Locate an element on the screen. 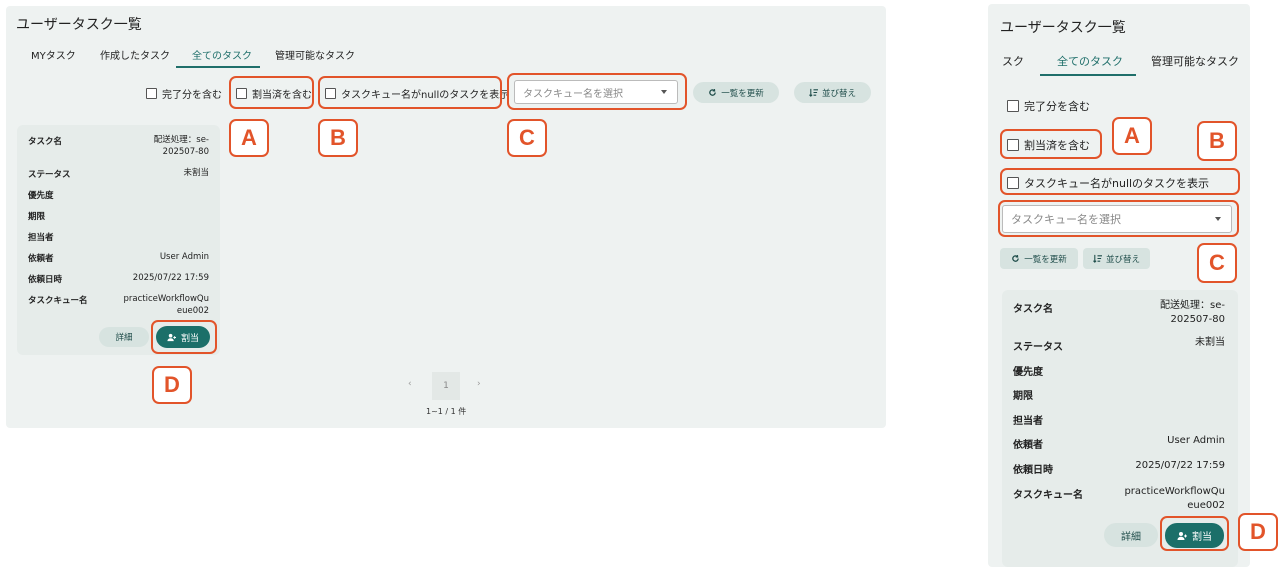 Image resolution: width=1284 pixels, height=567 pixels. highlight-d is located at coordinates (184, 337).